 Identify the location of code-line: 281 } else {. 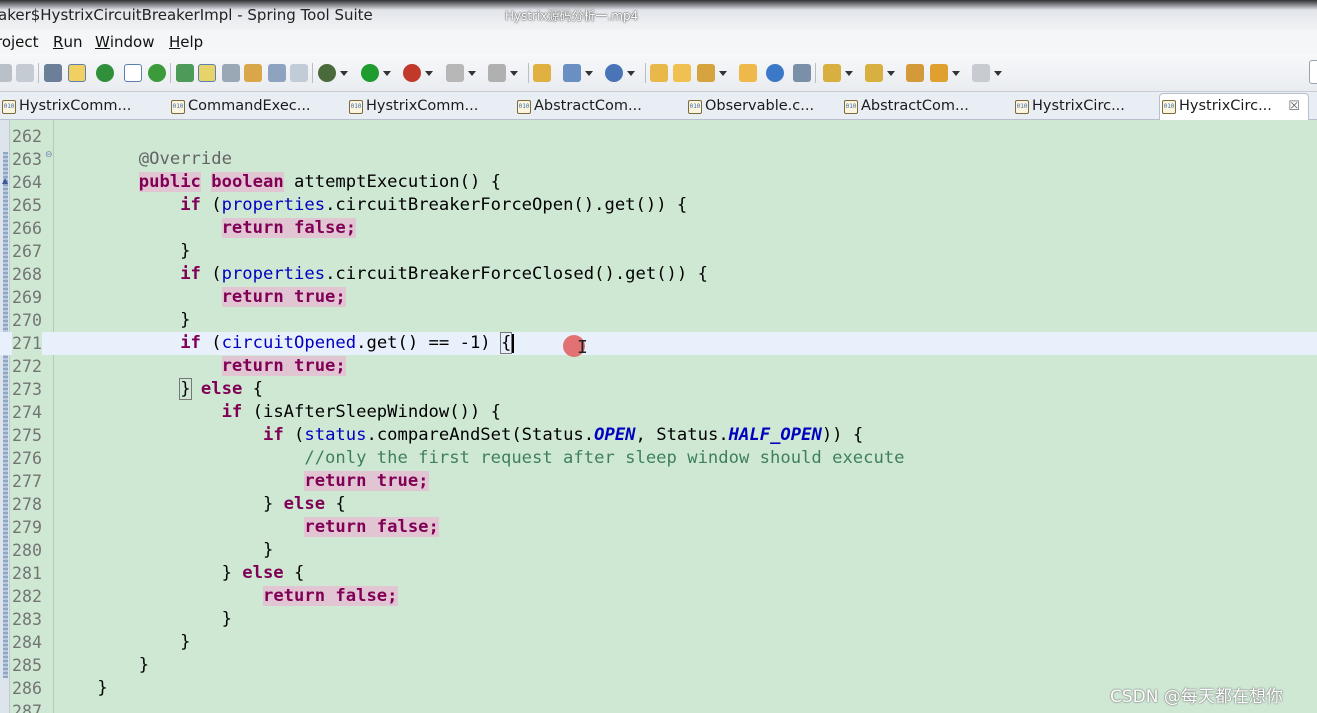
(658, 573).